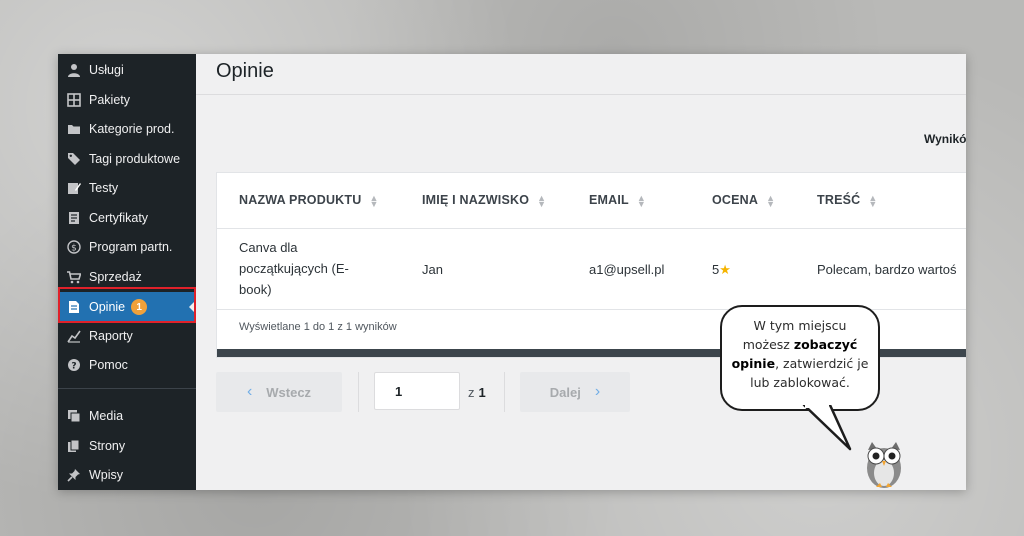 This screenshot has height=536, width=1024. I want to click on sidebar-item-label: Testy, so click(104, 188).